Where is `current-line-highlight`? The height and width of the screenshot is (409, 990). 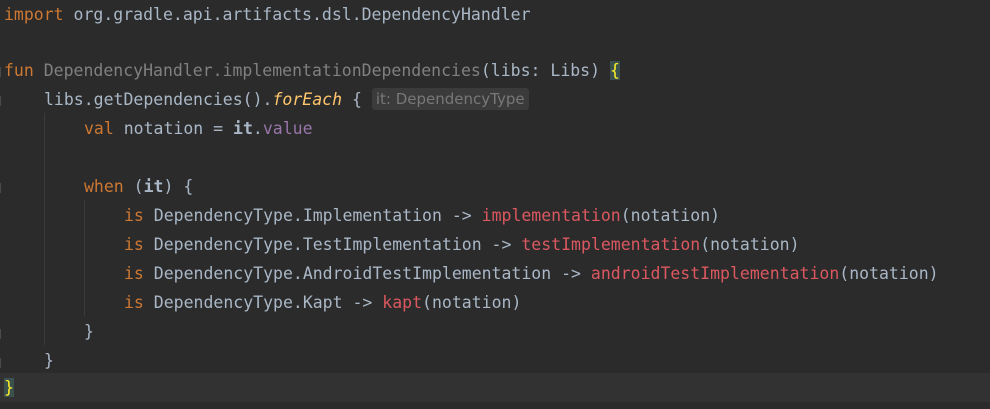
current-line-highlight is located at coordinates (495, 387).